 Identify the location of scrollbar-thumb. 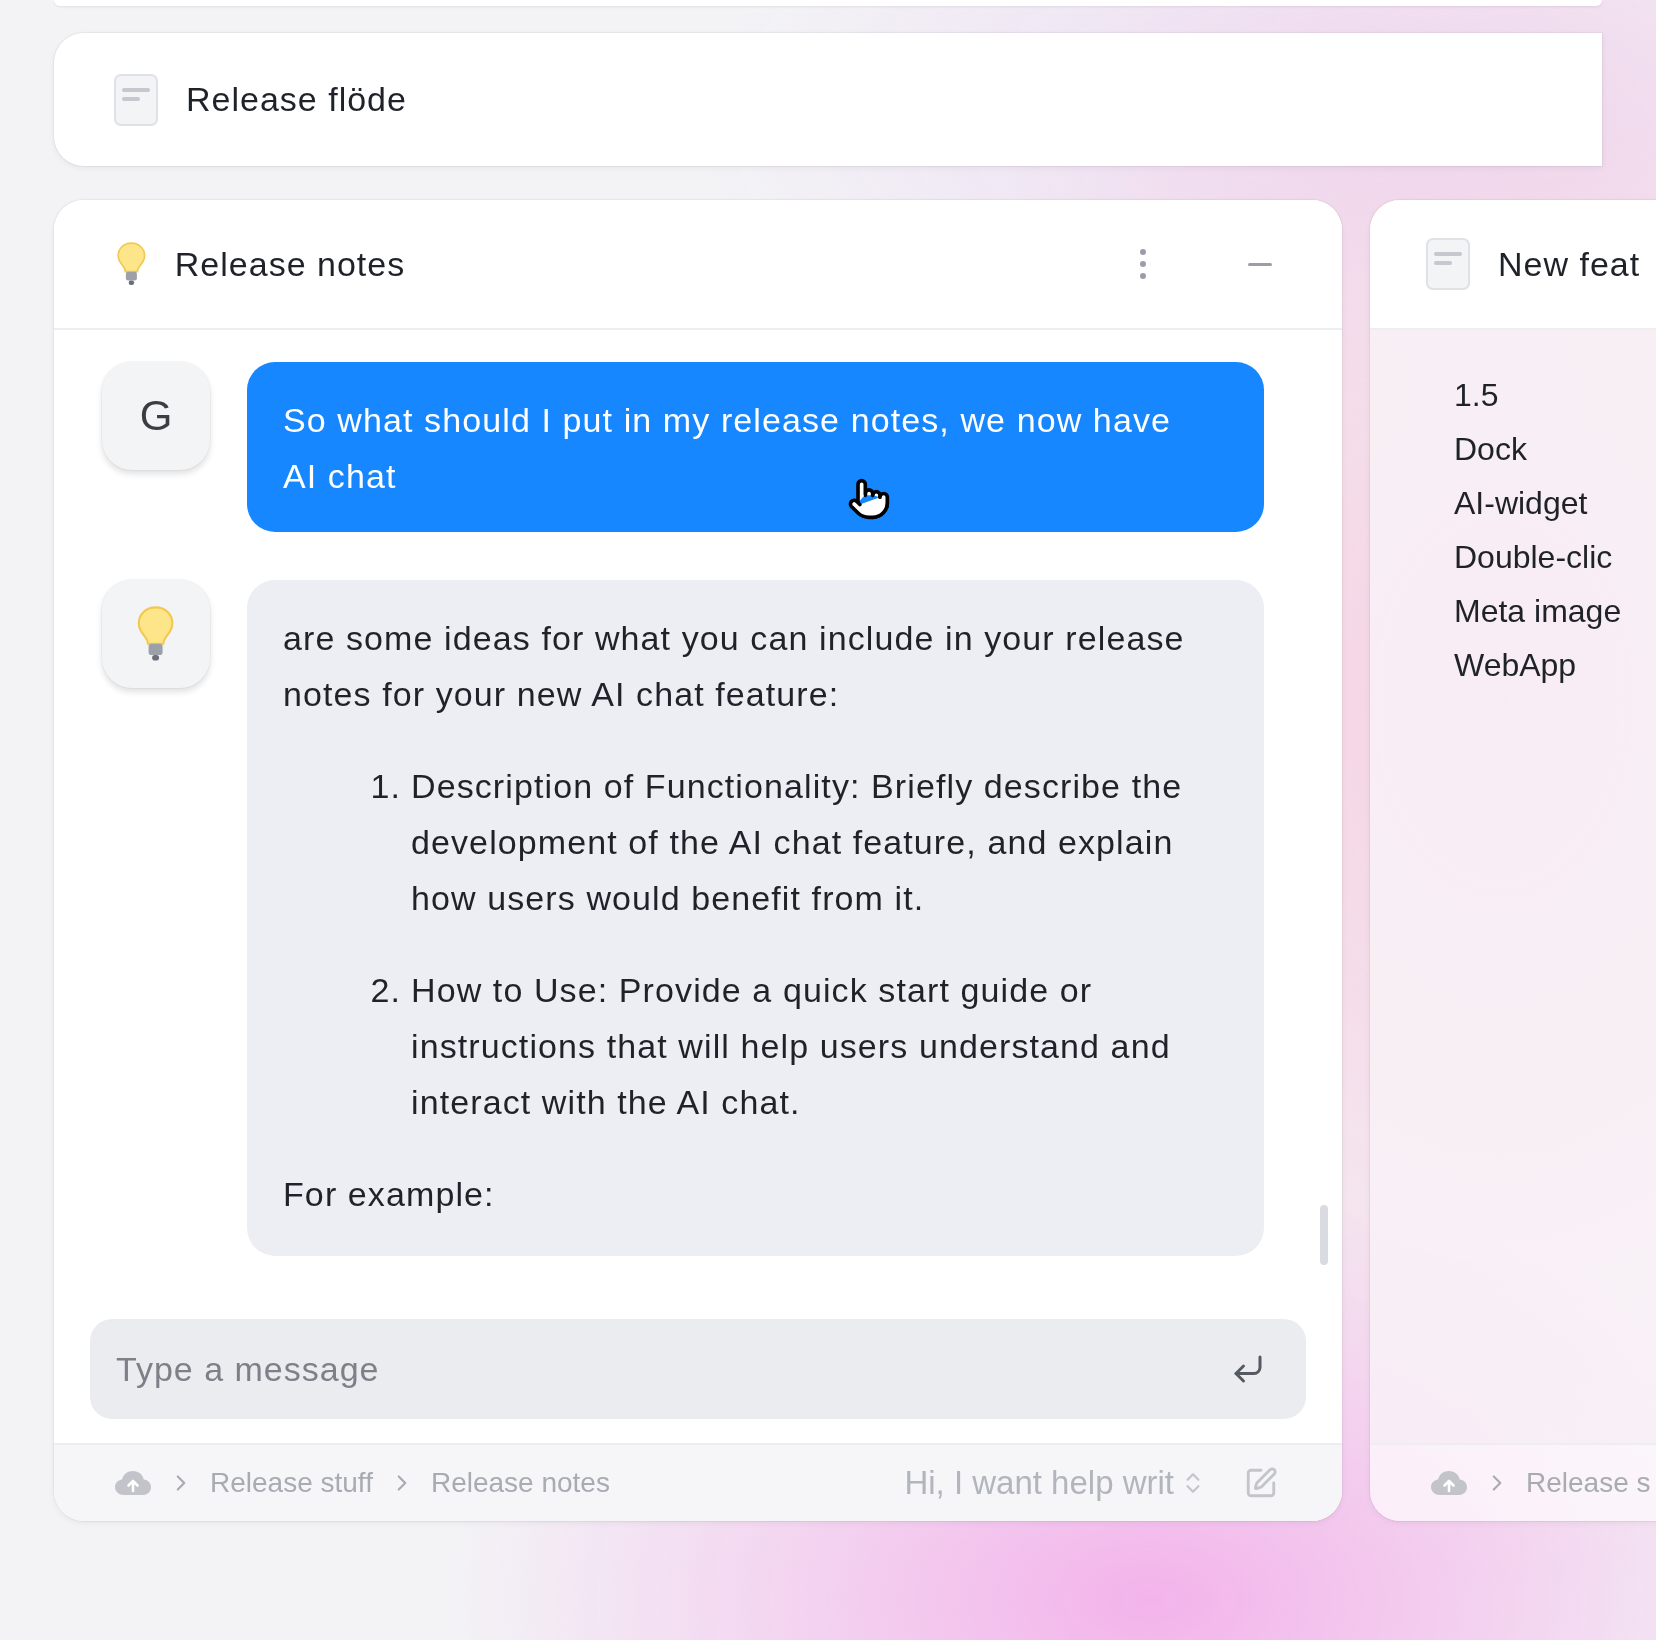
(1324, 1235).